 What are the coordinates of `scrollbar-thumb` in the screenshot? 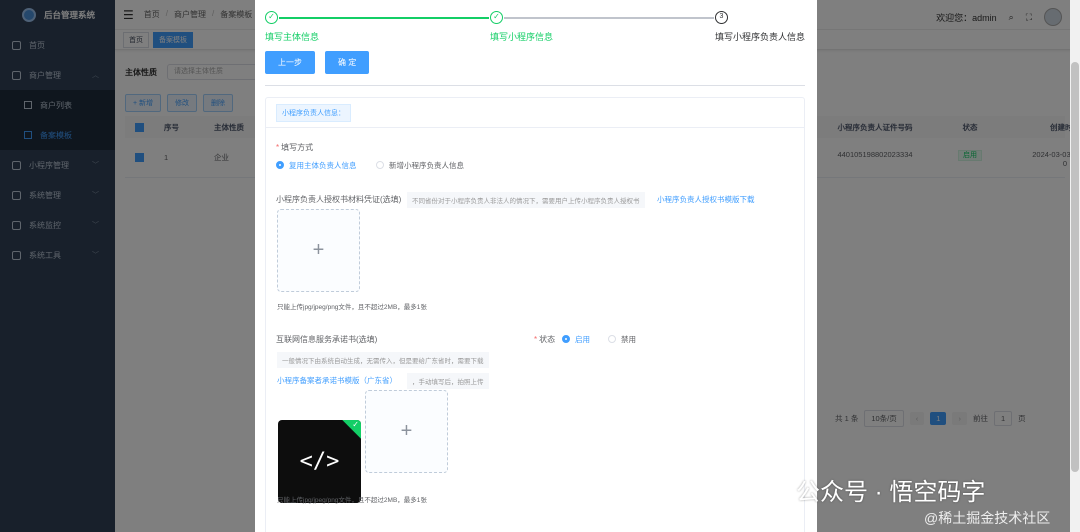 It's located at (1075, 267).